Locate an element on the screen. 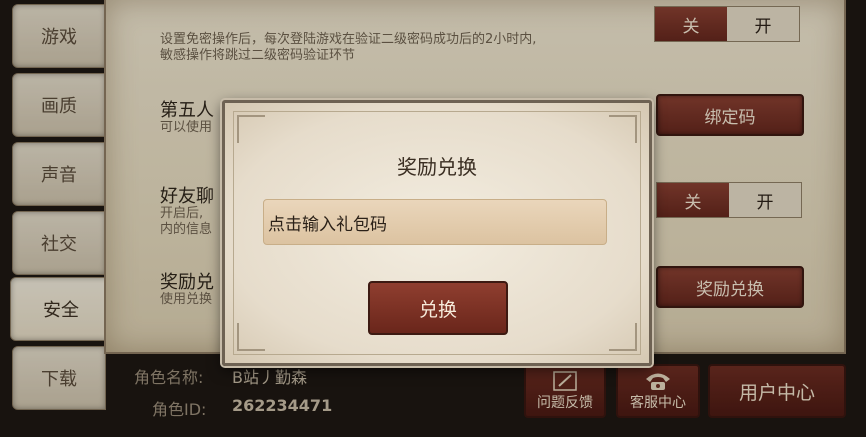  gift-code-input: 点击输入礼包码 is located at coordinates (435, 222).